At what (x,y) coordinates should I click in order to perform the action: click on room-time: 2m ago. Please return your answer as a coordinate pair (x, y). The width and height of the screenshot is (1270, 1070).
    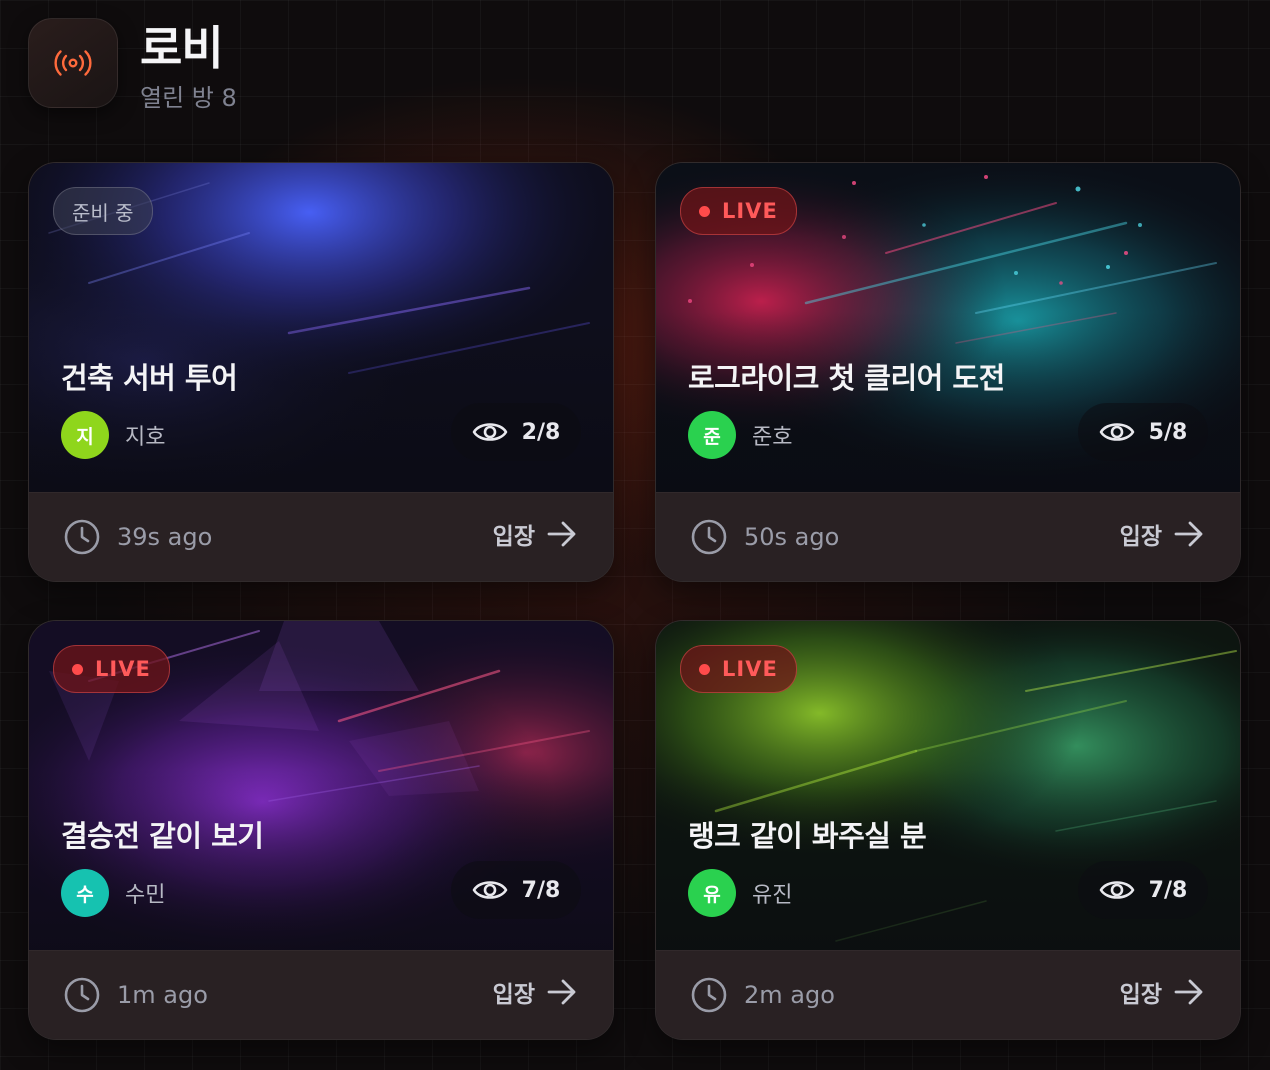
    Looking at the image, I should click on (762, 995).